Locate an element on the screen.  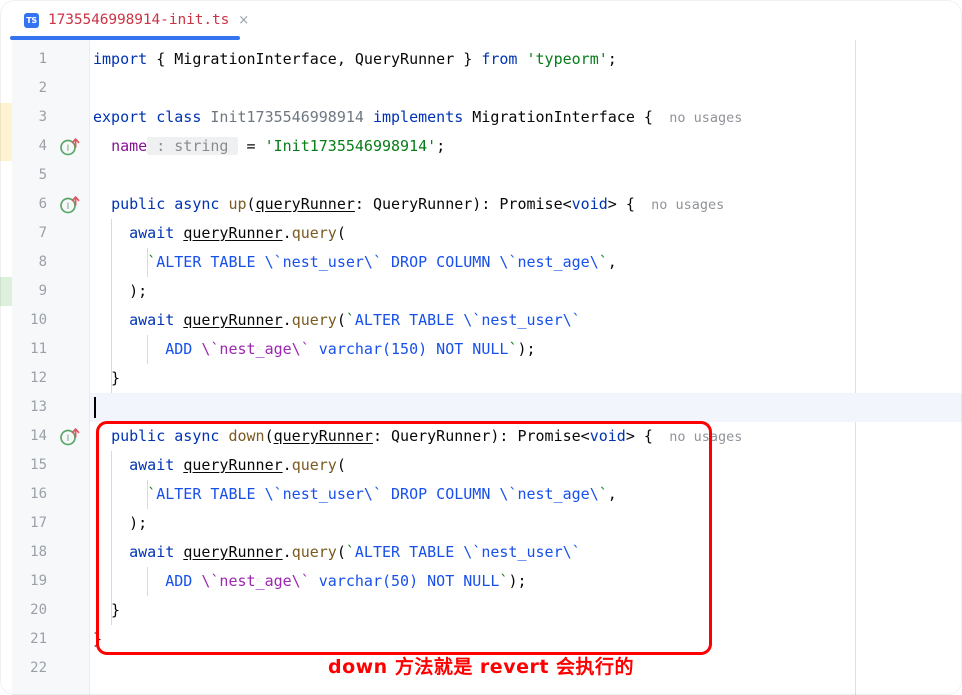
svg-text: I is located at coordinates (68, 439).